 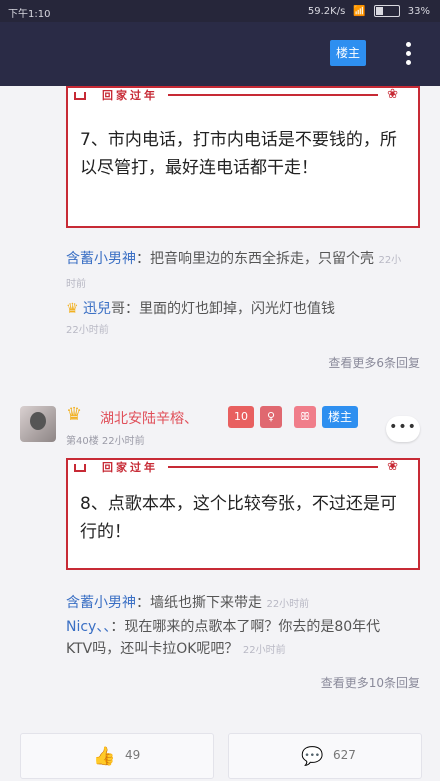 What do you see at coordinates (133, 755) in the screenshot?
I see `like-count: 49` at bounding box center [133, 755].